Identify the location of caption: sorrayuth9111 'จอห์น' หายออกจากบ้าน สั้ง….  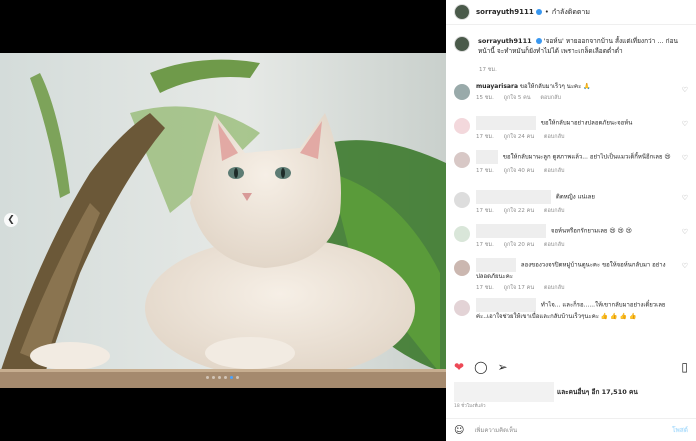
(571, 41).